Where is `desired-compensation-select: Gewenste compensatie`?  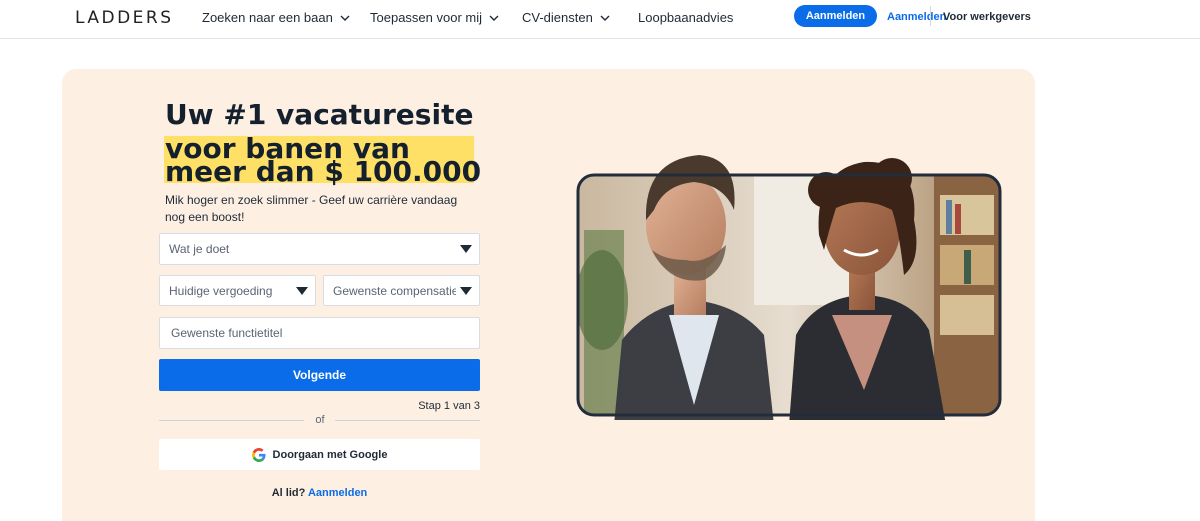
desired-compensation-select: Gewenste compensatie is located at coordinates (401, 290).